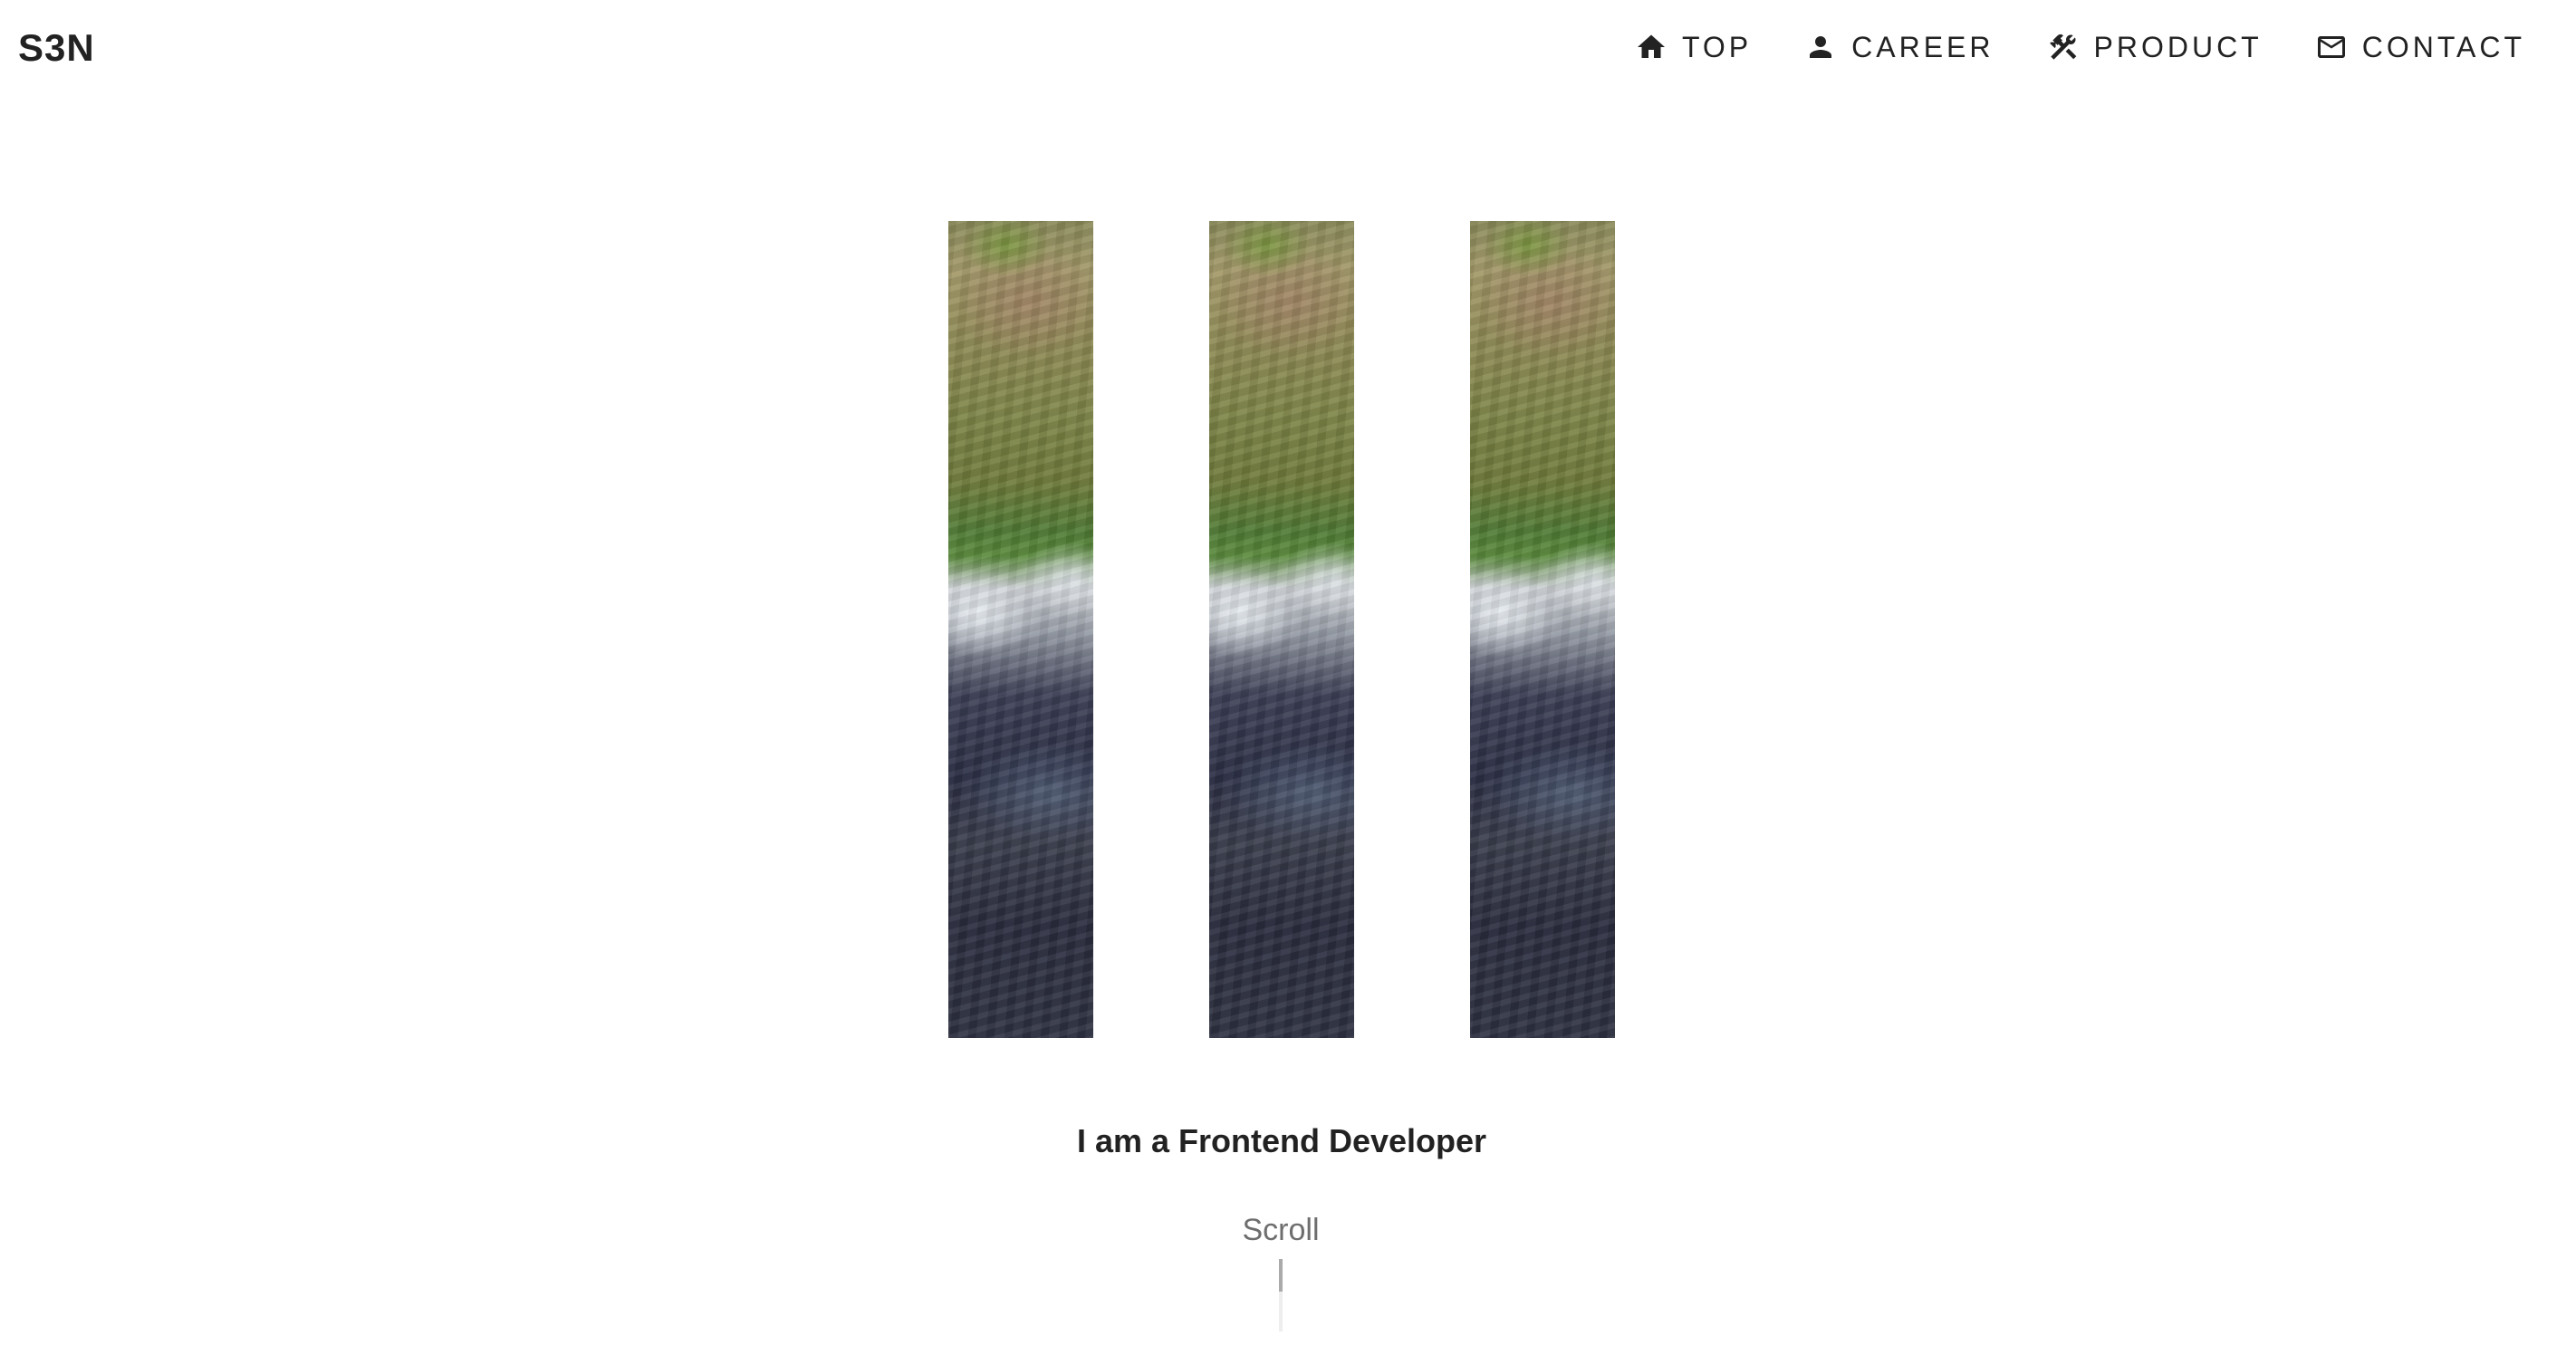 The height and width of the screenshot is (1355, 2576). Describe the element at coordinates (1922, 47) in the screenshot. I see `nav-item-label: CAREER` at that location.